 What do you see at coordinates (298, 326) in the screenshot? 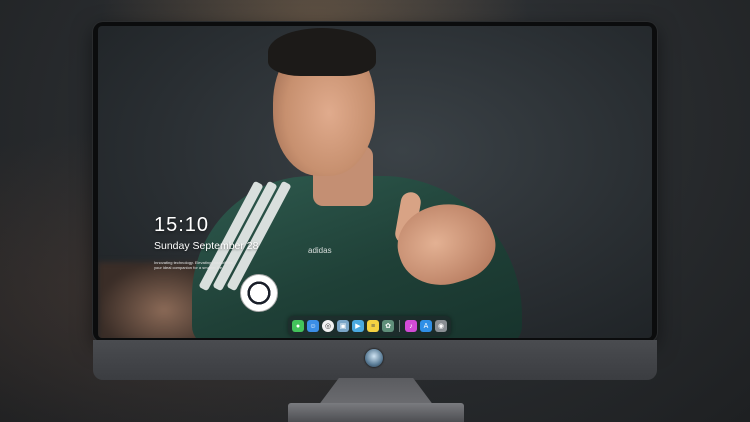
I see `messages-icon: ●` at bounding box center [298, 326].